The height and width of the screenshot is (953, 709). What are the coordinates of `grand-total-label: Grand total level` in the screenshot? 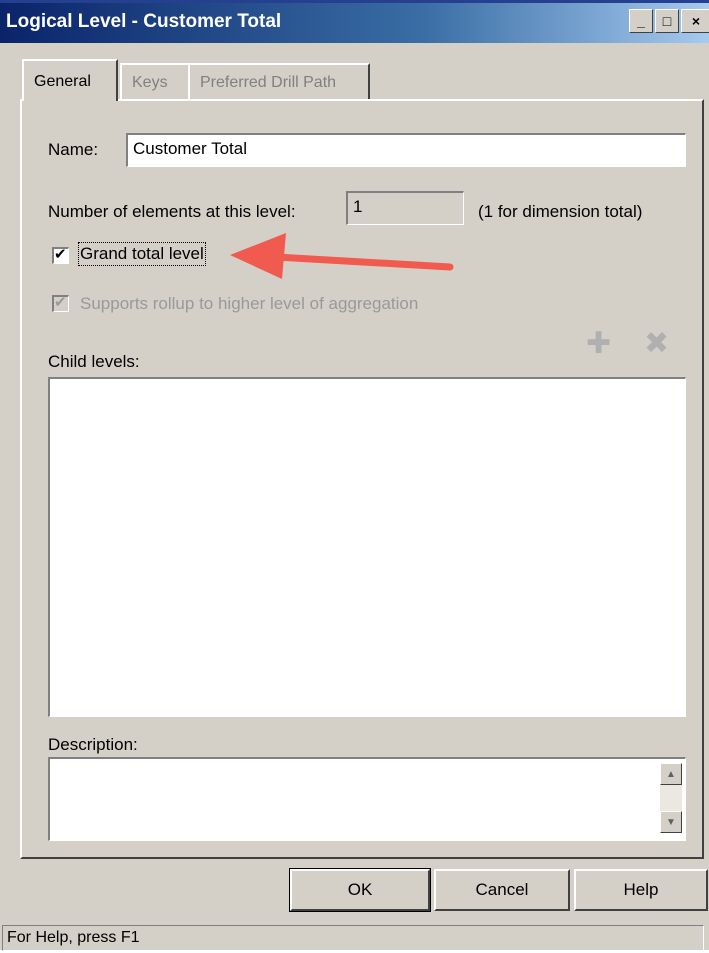 It's located at (142, 254).